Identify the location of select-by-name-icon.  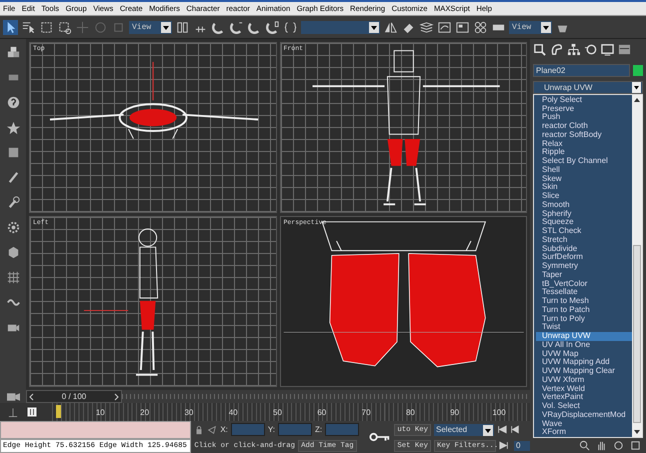
(28, 27).